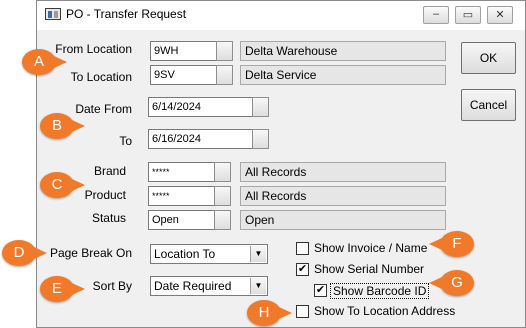  Describe the element at coordinates (488, 105) in the screenshot. I see `cancel-button: Cancel` at that location.